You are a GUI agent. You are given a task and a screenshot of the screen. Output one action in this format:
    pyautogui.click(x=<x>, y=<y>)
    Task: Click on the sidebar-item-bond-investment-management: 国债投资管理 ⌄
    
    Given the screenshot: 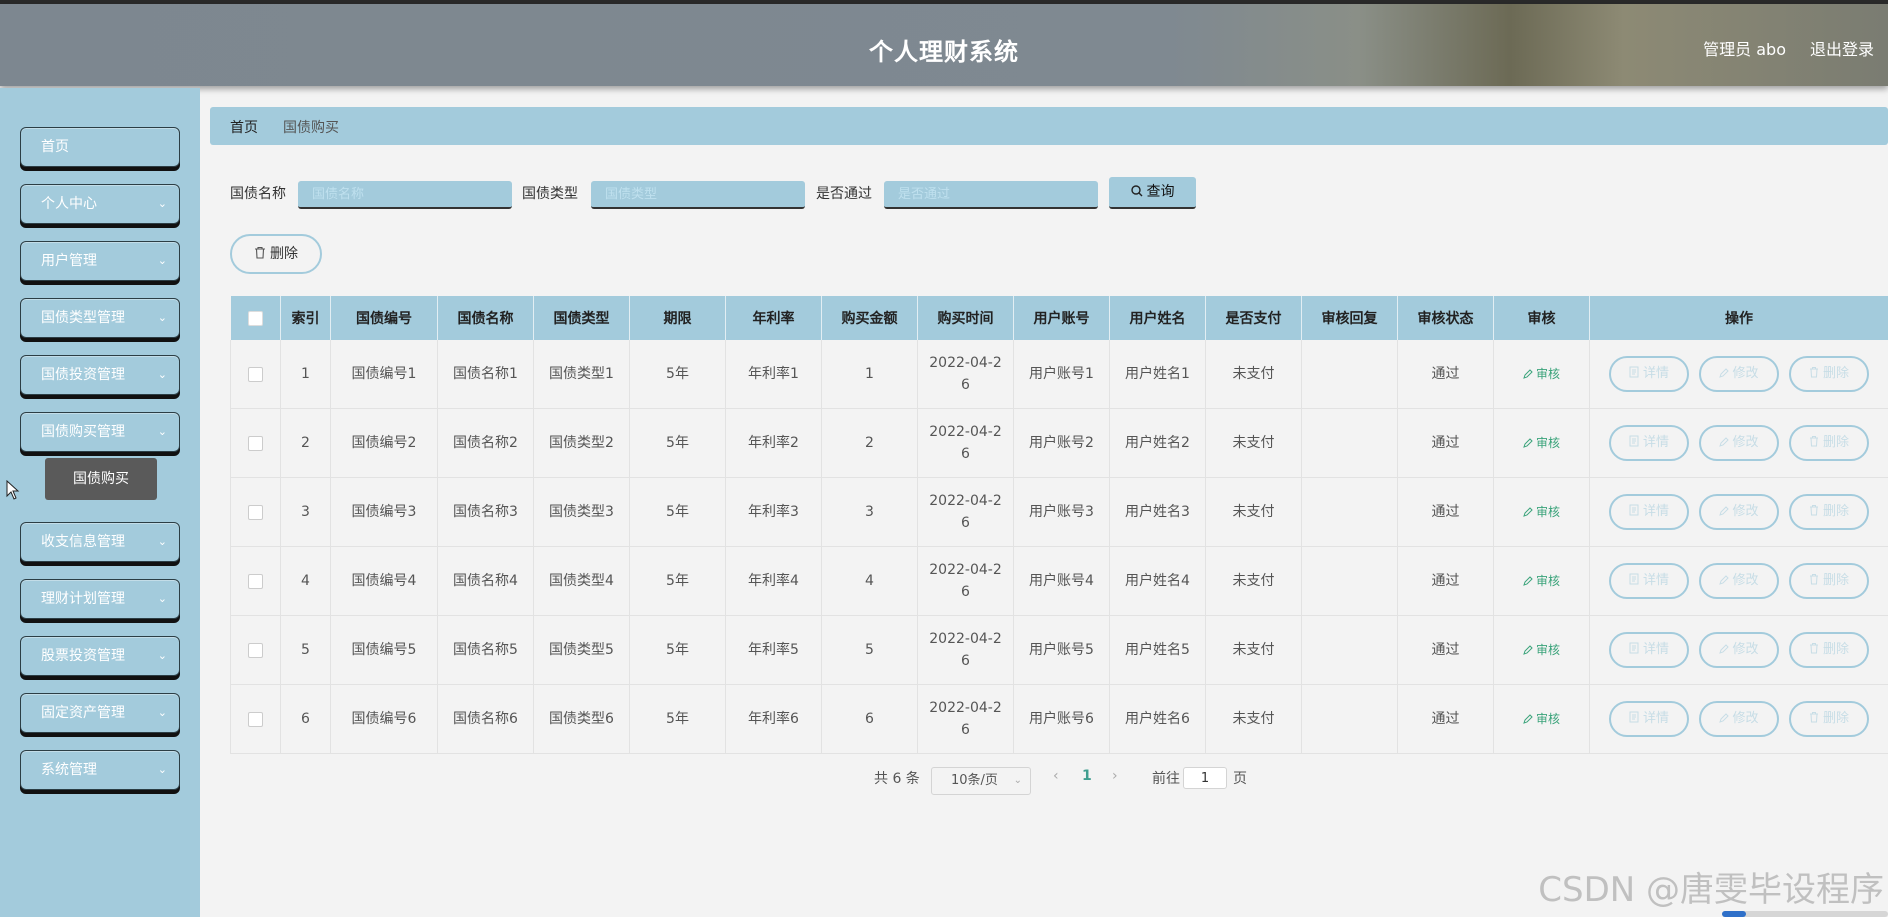 What is the action you would take?
    pyautogui.click(x=100, y=375)
    